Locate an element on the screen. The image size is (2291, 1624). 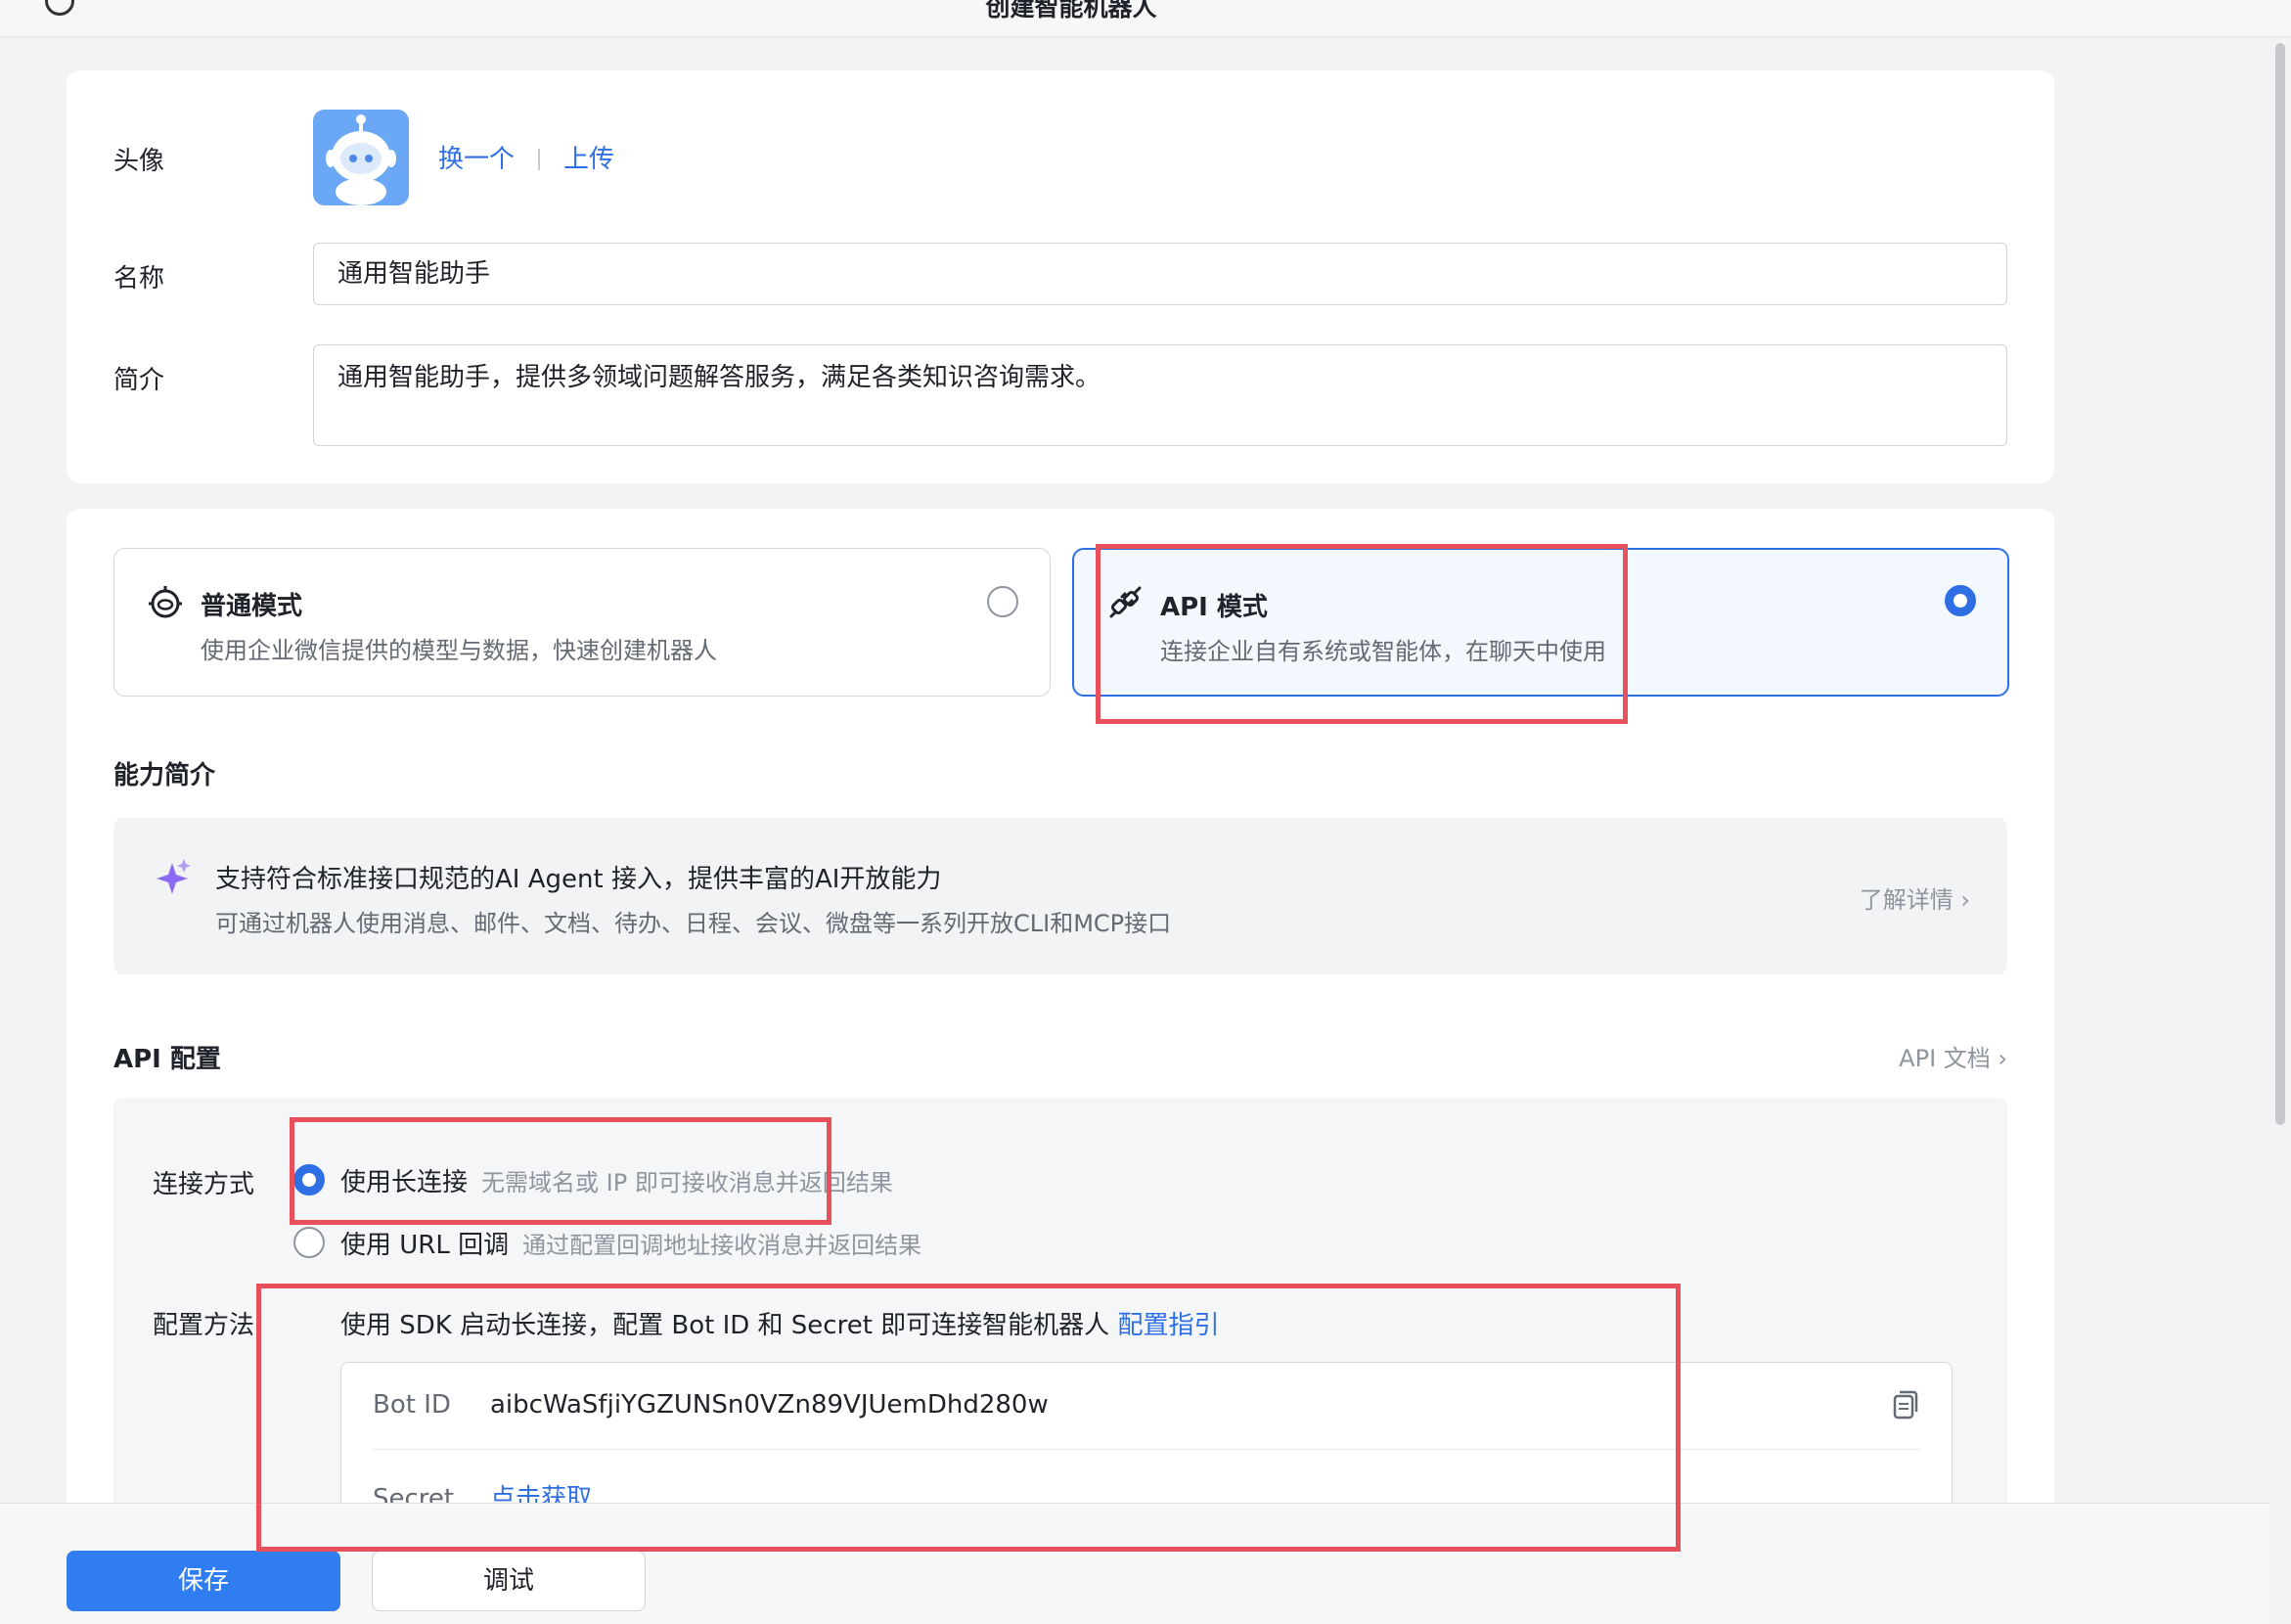
name-input: 通用智能助手 is located at coordinates (1160, 274).